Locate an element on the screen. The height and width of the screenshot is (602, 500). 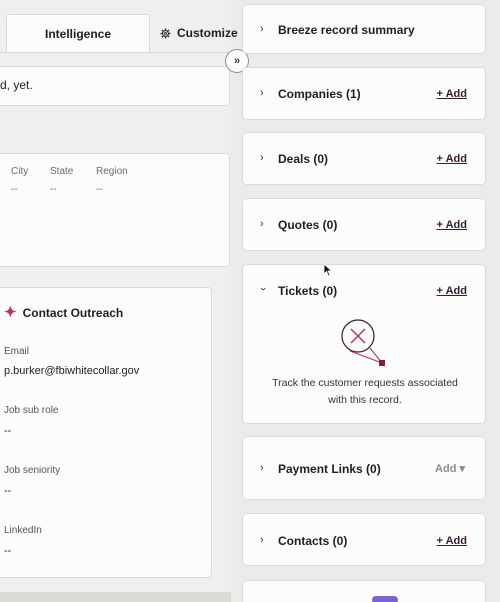
job-sub-role-label: Job sub role is located at coordinates (31, 410).